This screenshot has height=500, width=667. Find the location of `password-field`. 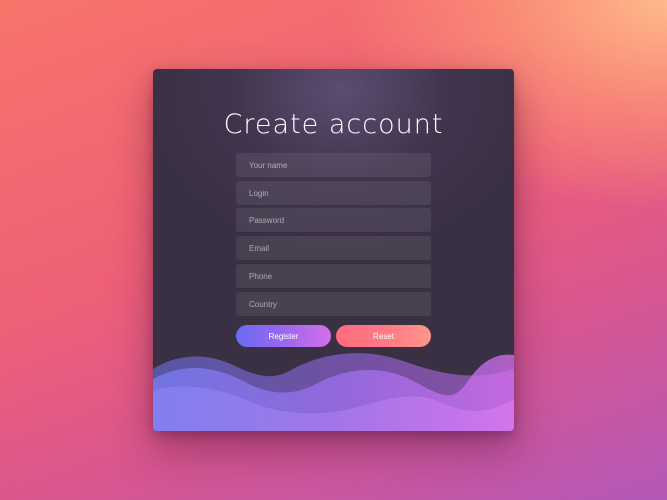

password-field is located at coordinates (333, 220).